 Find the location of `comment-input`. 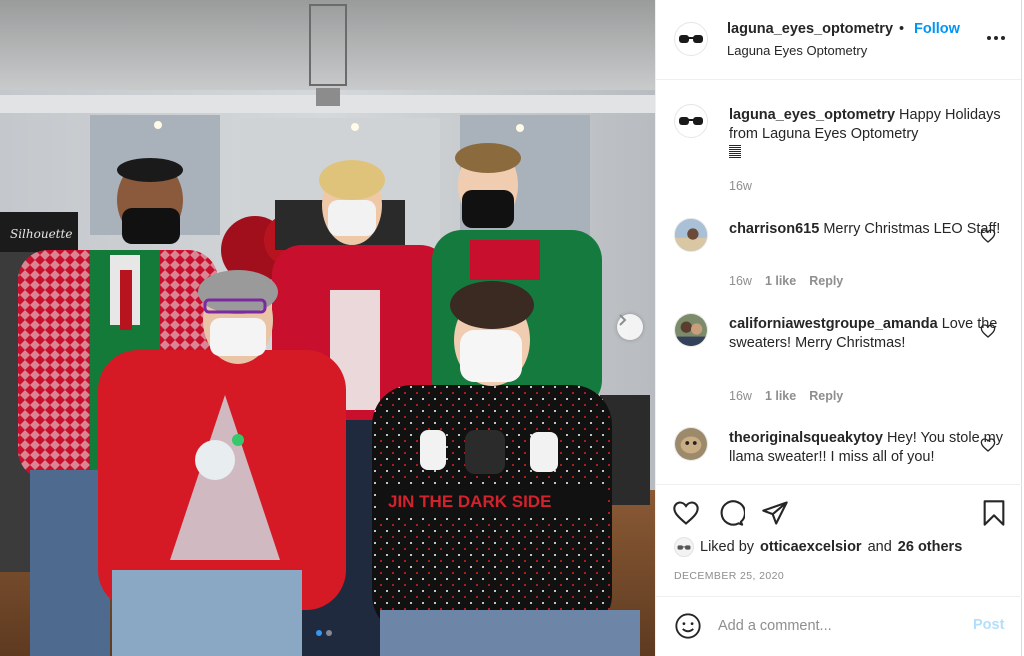

comment-input is located at coordinates (838, 626).